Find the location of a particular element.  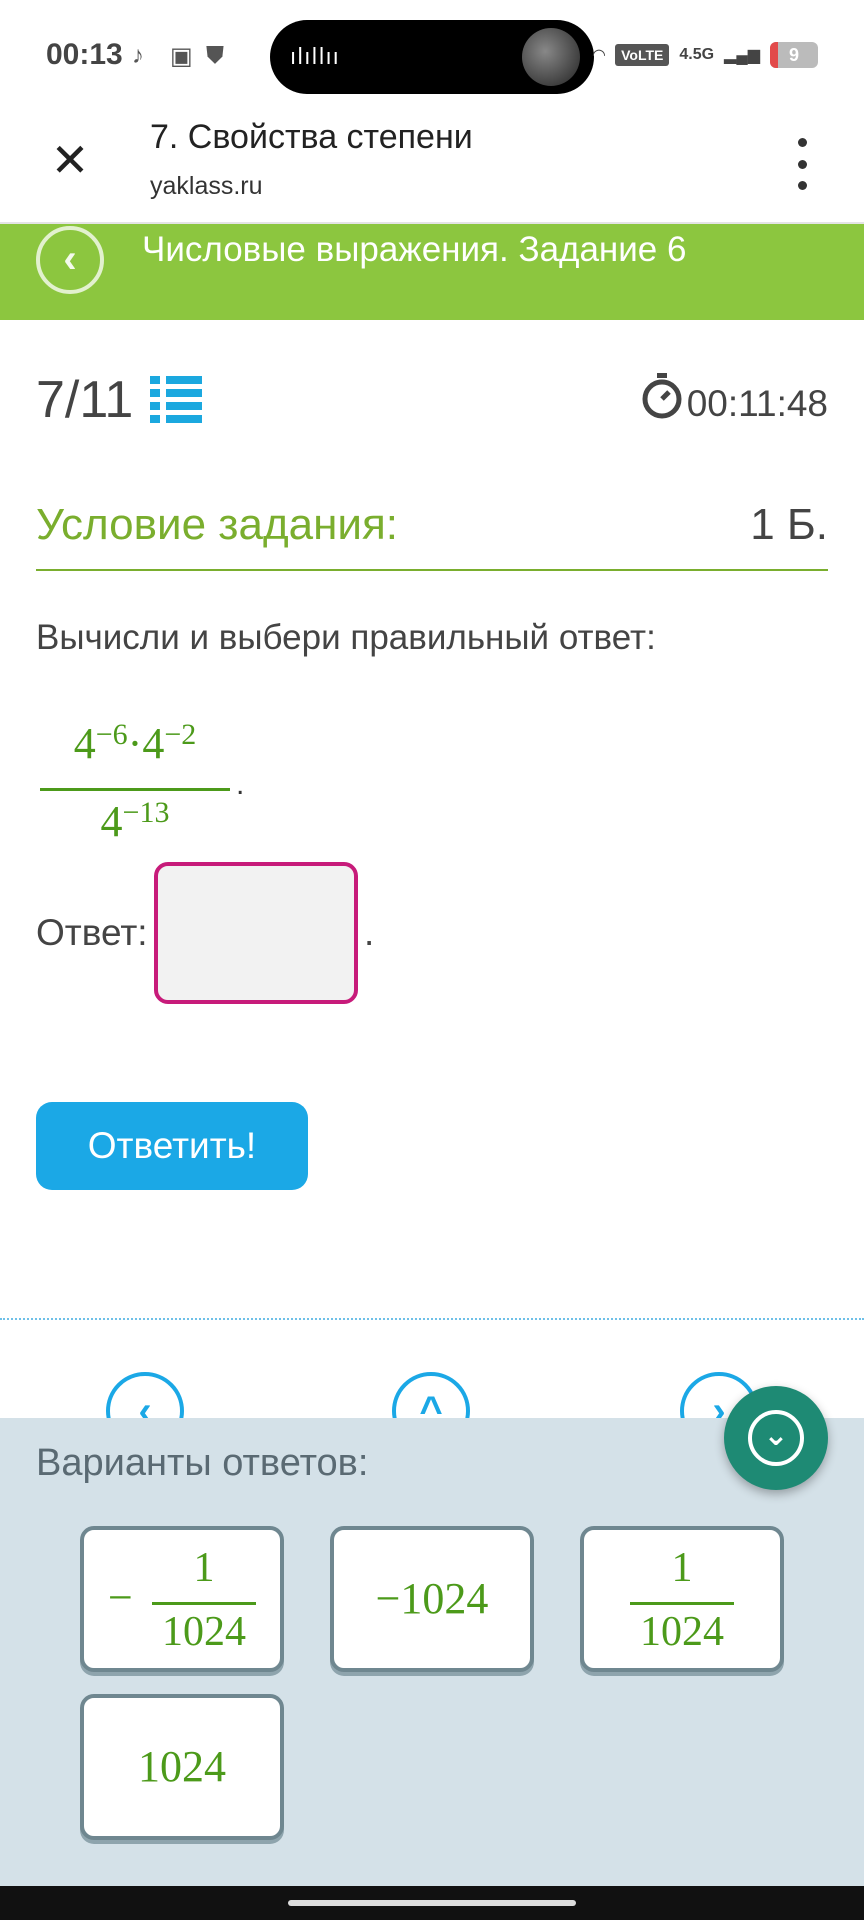

back-icon: ‹ is located at coordinates (70, 260).